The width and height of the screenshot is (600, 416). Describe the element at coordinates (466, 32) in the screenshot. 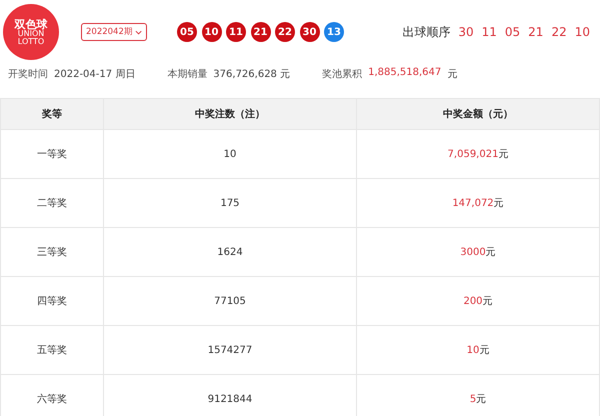

I see `draw-order-number: 30` at that location.